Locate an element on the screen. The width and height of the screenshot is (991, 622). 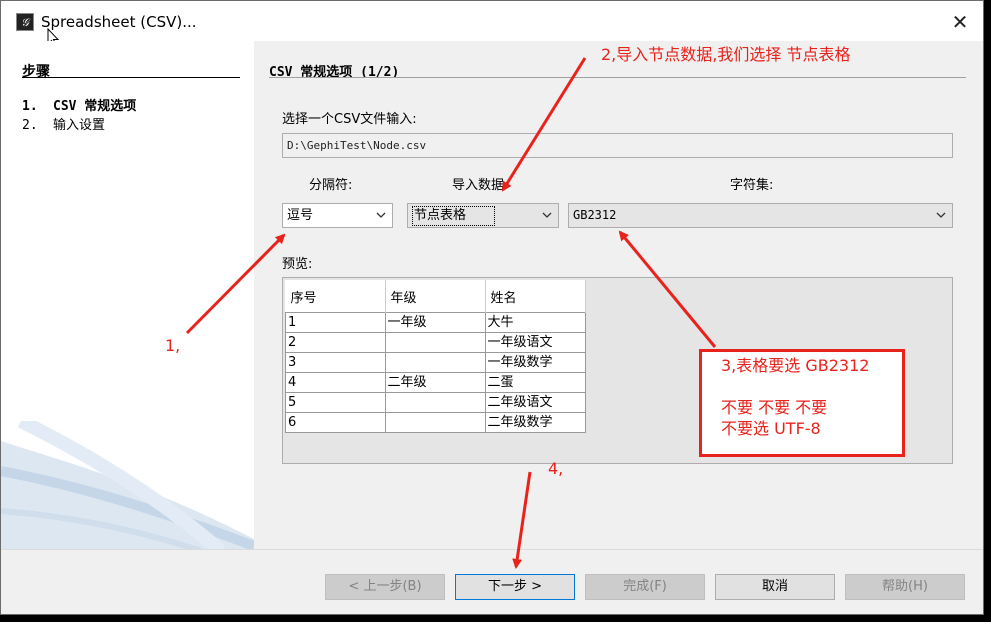
annotation-3-line3: 不要选 UTF-8 is located at coordinates (771, 428).